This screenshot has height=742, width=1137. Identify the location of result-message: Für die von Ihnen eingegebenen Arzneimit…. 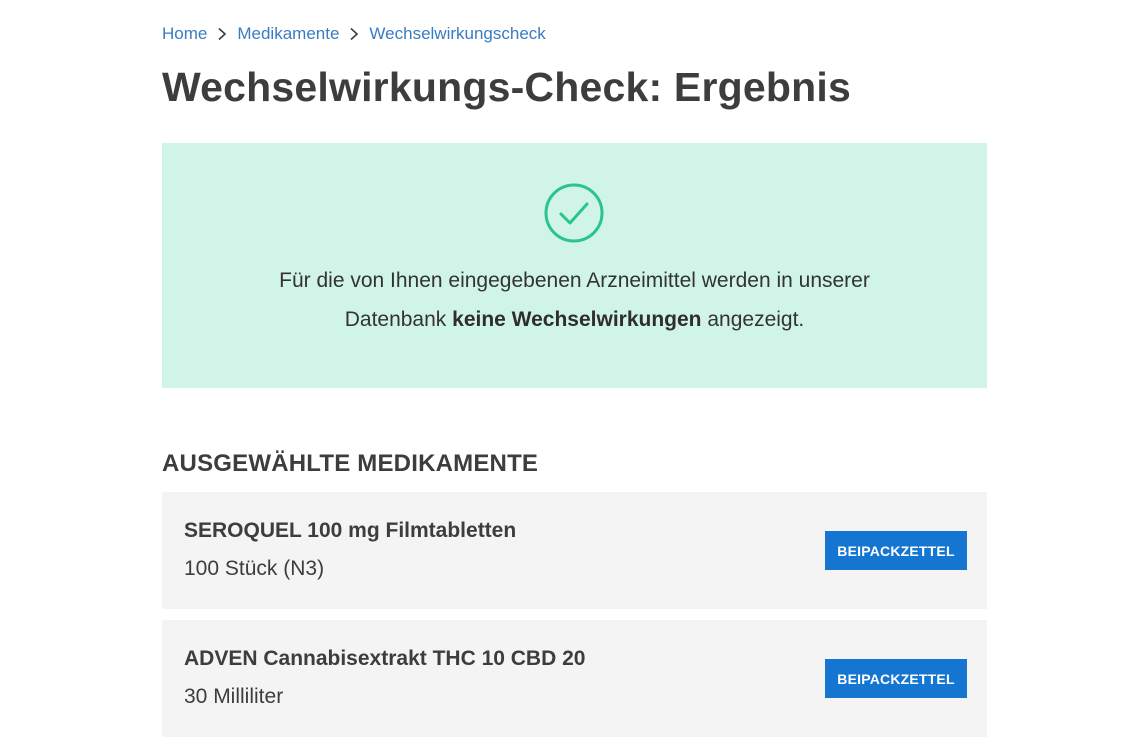
(574, 300).